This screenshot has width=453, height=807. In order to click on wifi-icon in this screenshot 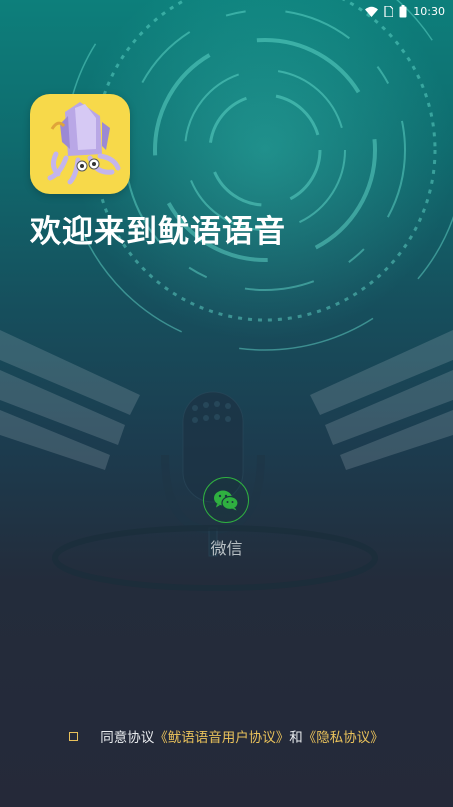, I will do `click(372, 11)`.